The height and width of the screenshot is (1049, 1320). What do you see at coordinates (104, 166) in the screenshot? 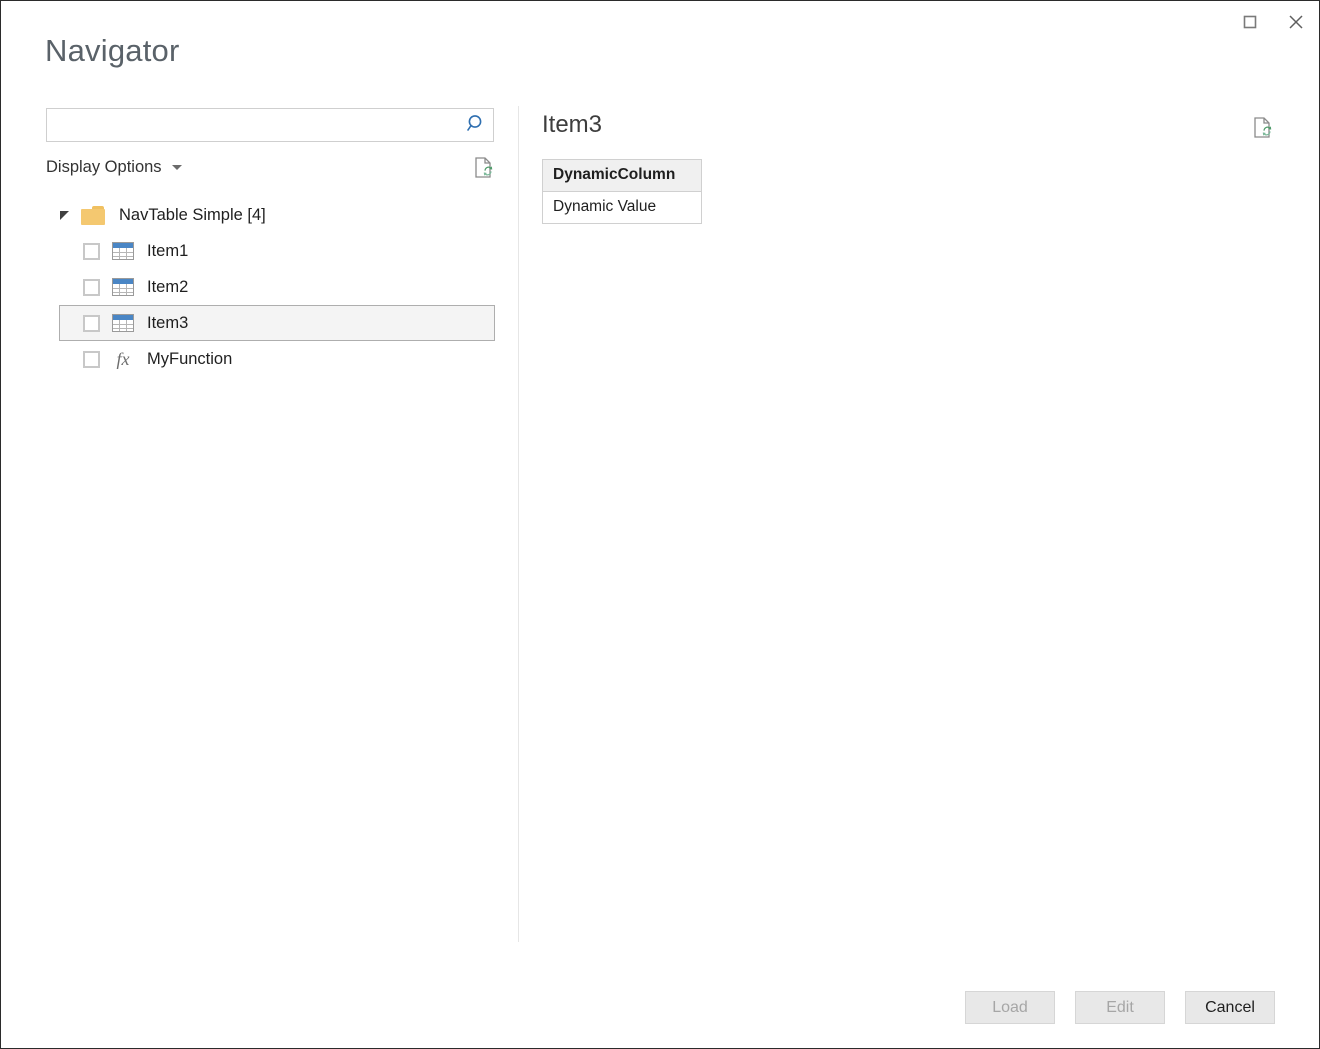
I see `display-options-label: Display Options` at bounding box center [104, 166].